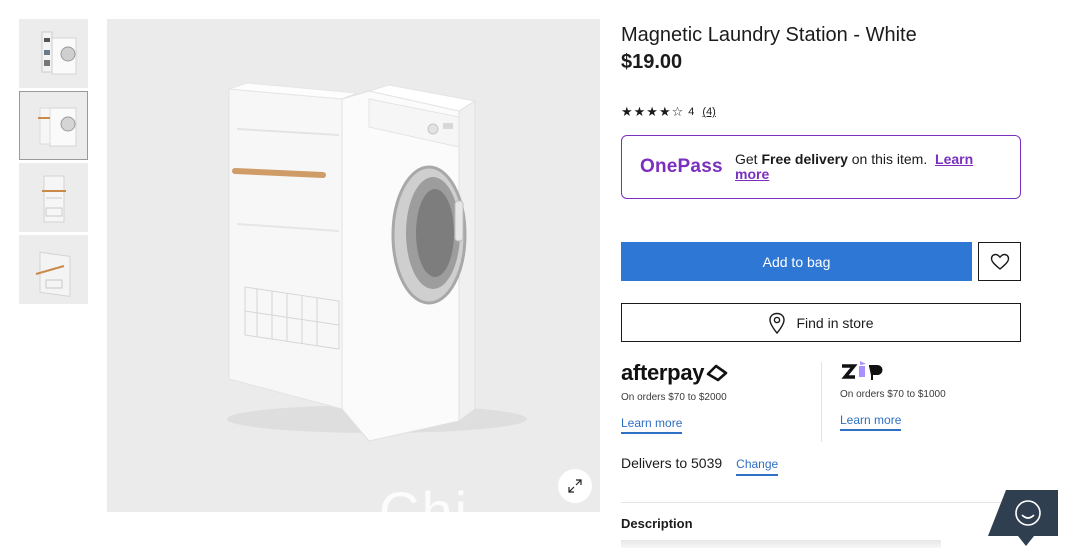 The height and width of the screenshot is (548, 1080). What do you see at coordinates (781, 544) in the screenshot?
I see `description-text-faded` at bounding box center [781, 544].